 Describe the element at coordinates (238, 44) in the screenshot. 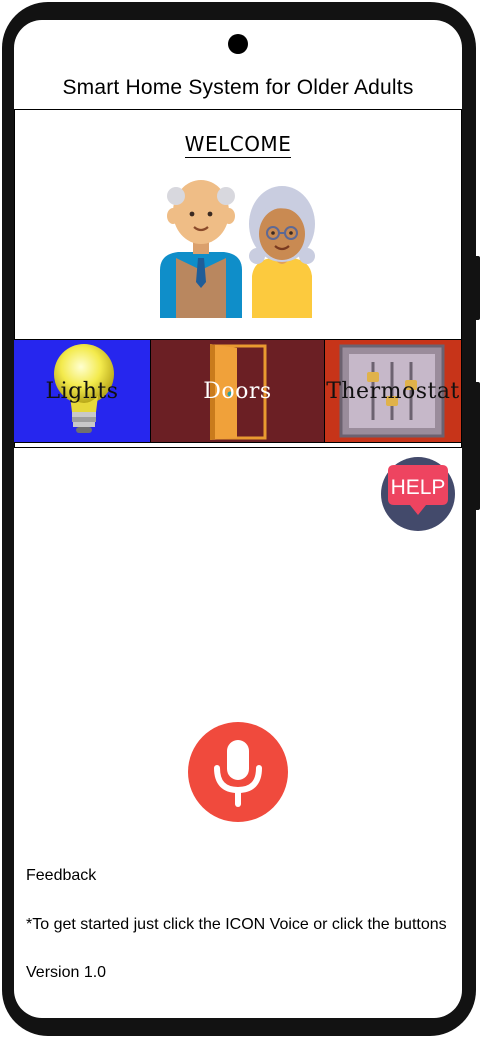

I see `front-camera` at that location.